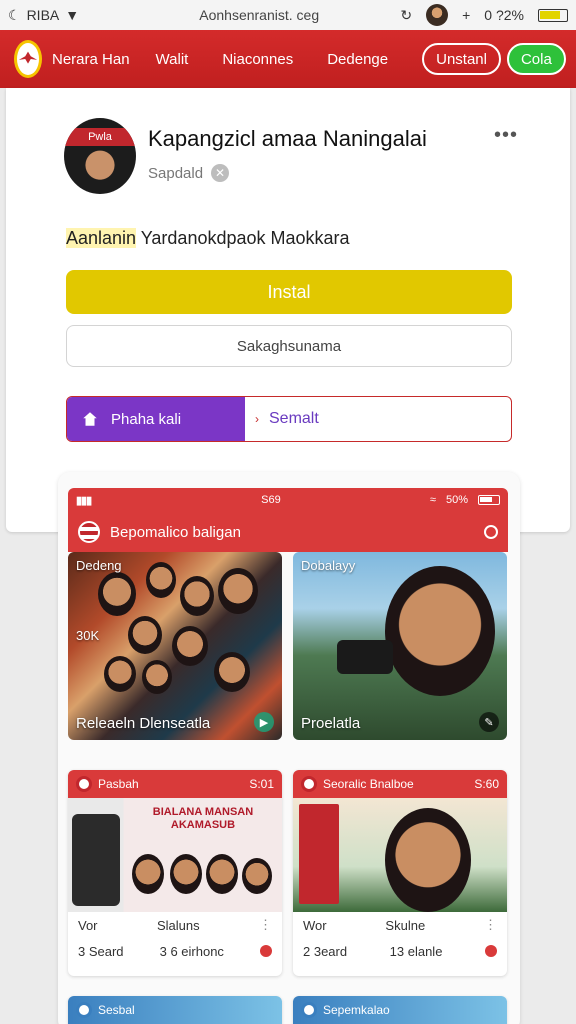 This screenshot has width=576, height=1024. What do you see at coordinates (288, 532) in the screenshot?
I see `preview-header: Bepomalico baligan` at bounding box center [288, 532].